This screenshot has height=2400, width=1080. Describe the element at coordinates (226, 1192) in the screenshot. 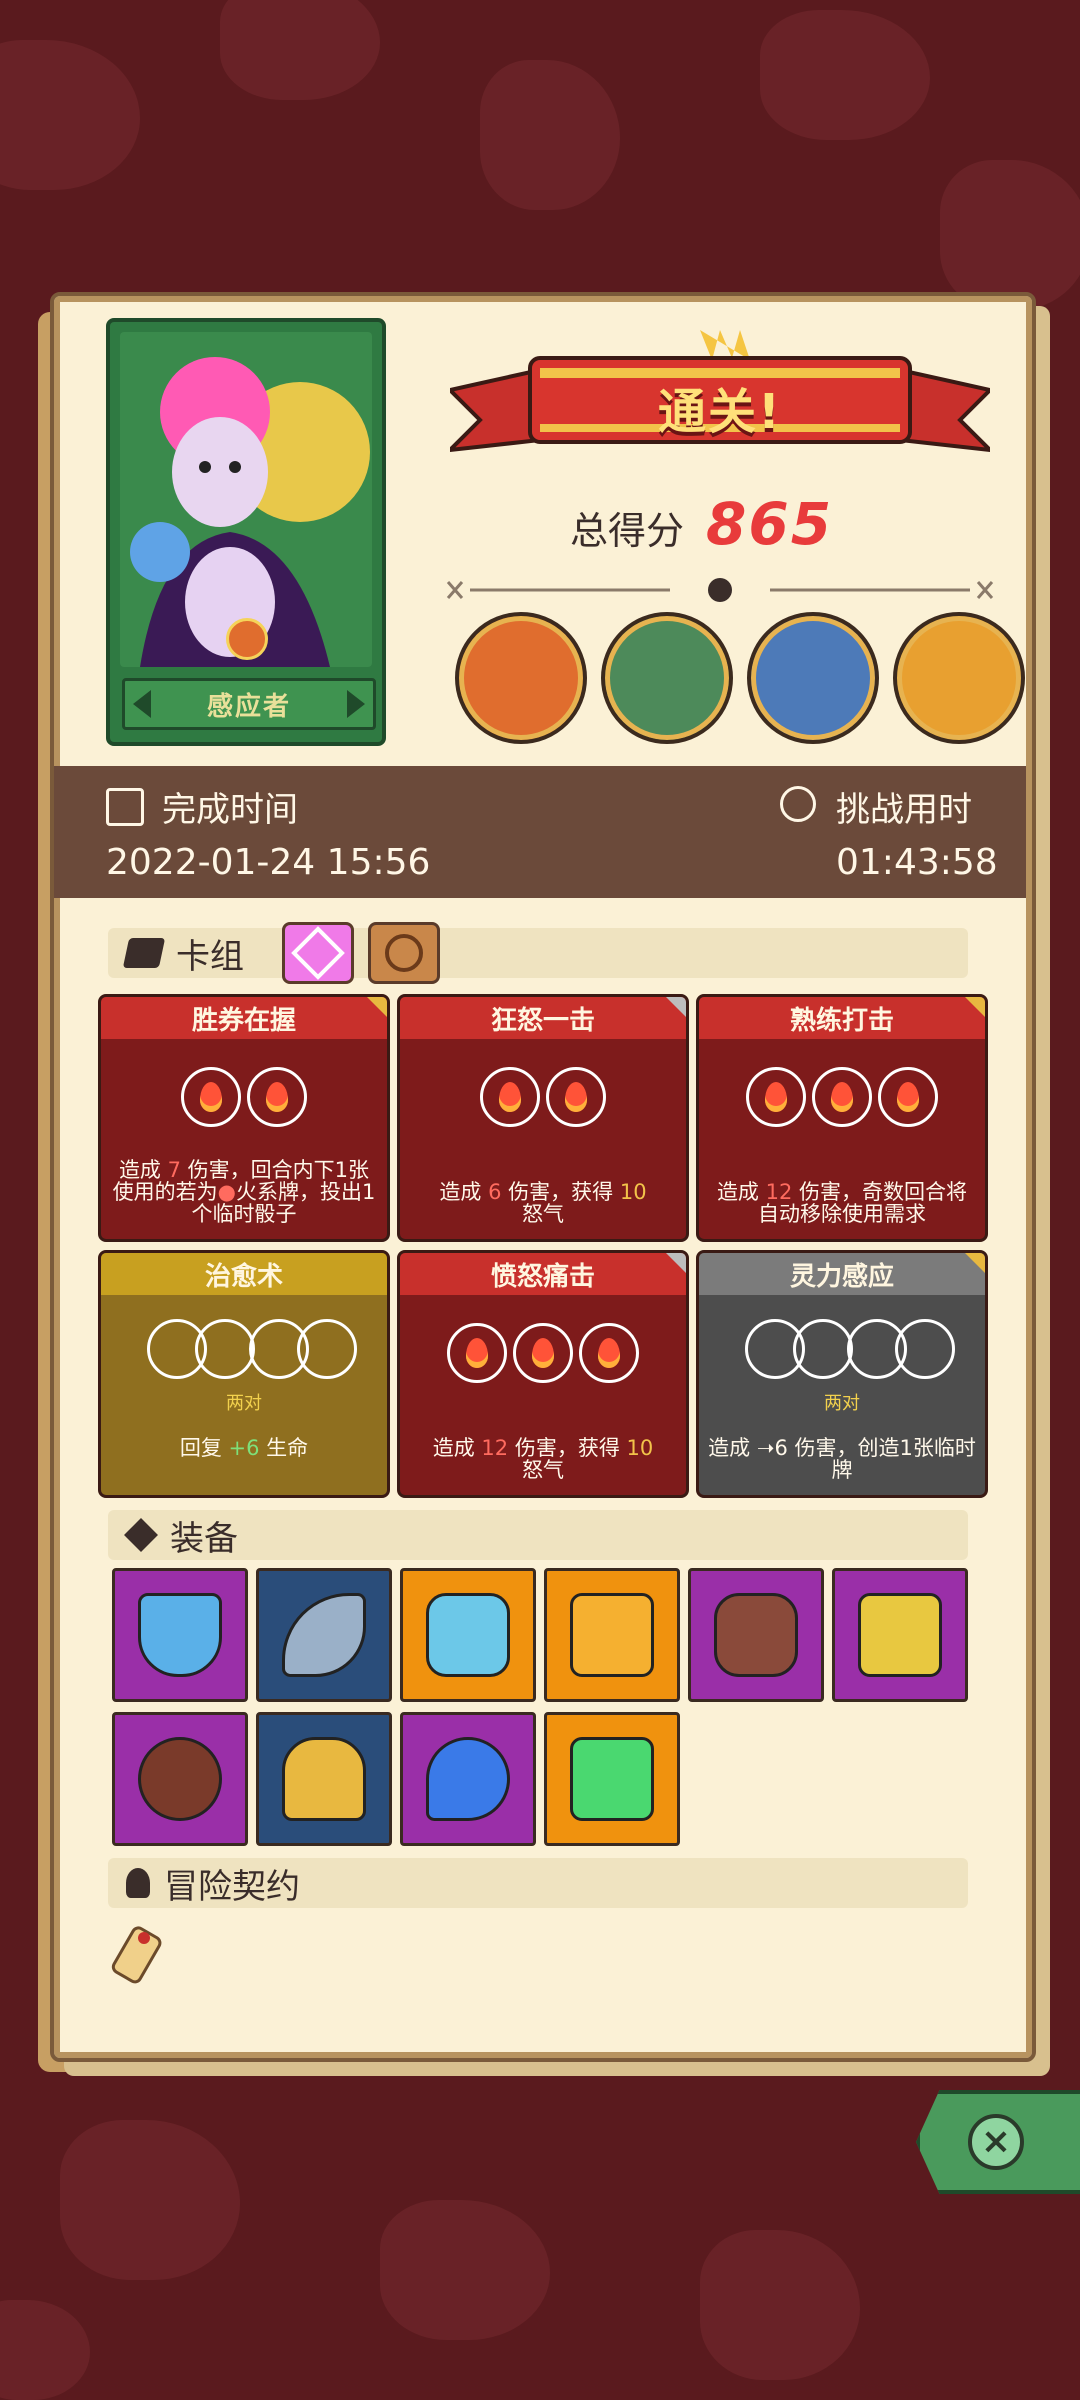

I see `fire-icon: ●` at that location.